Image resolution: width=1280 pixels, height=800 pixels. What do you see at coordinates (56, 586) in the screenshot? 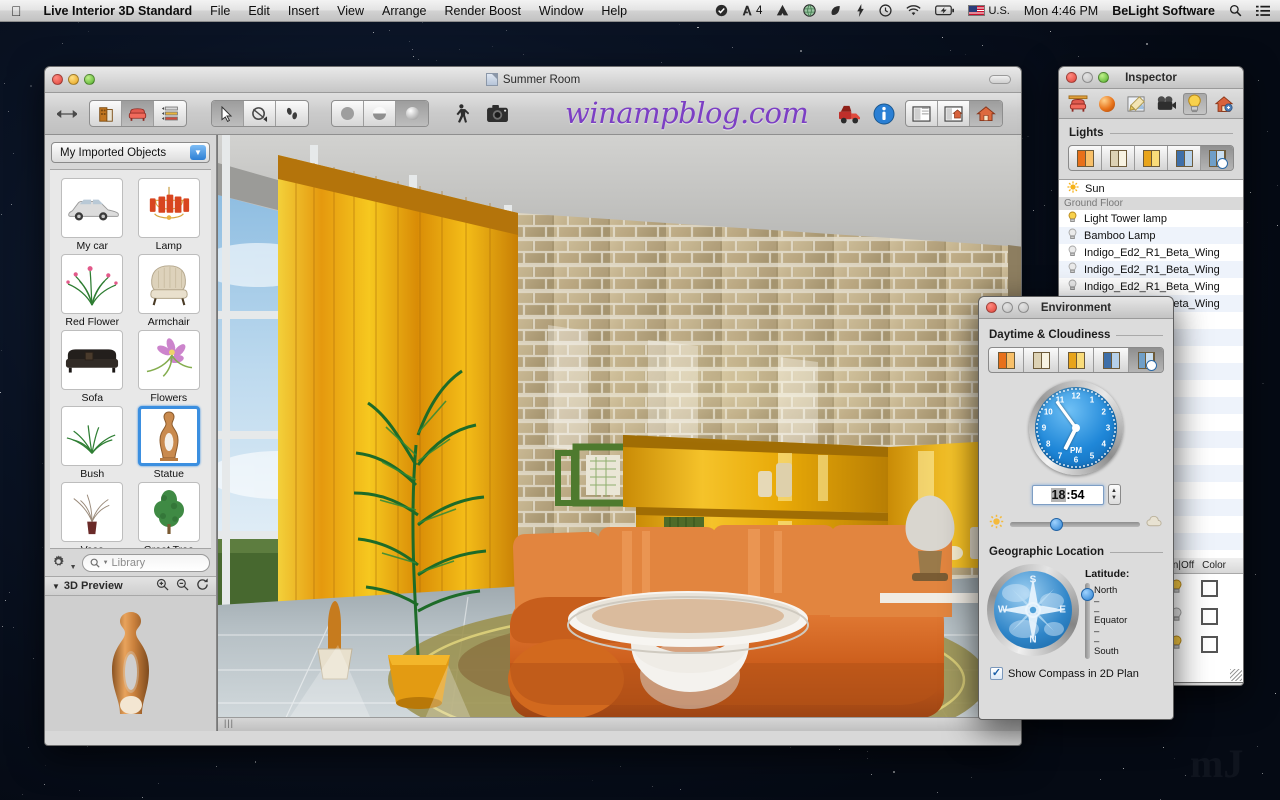
I see `triangle-down-icon: ▼` at bounding box center [56, 586].